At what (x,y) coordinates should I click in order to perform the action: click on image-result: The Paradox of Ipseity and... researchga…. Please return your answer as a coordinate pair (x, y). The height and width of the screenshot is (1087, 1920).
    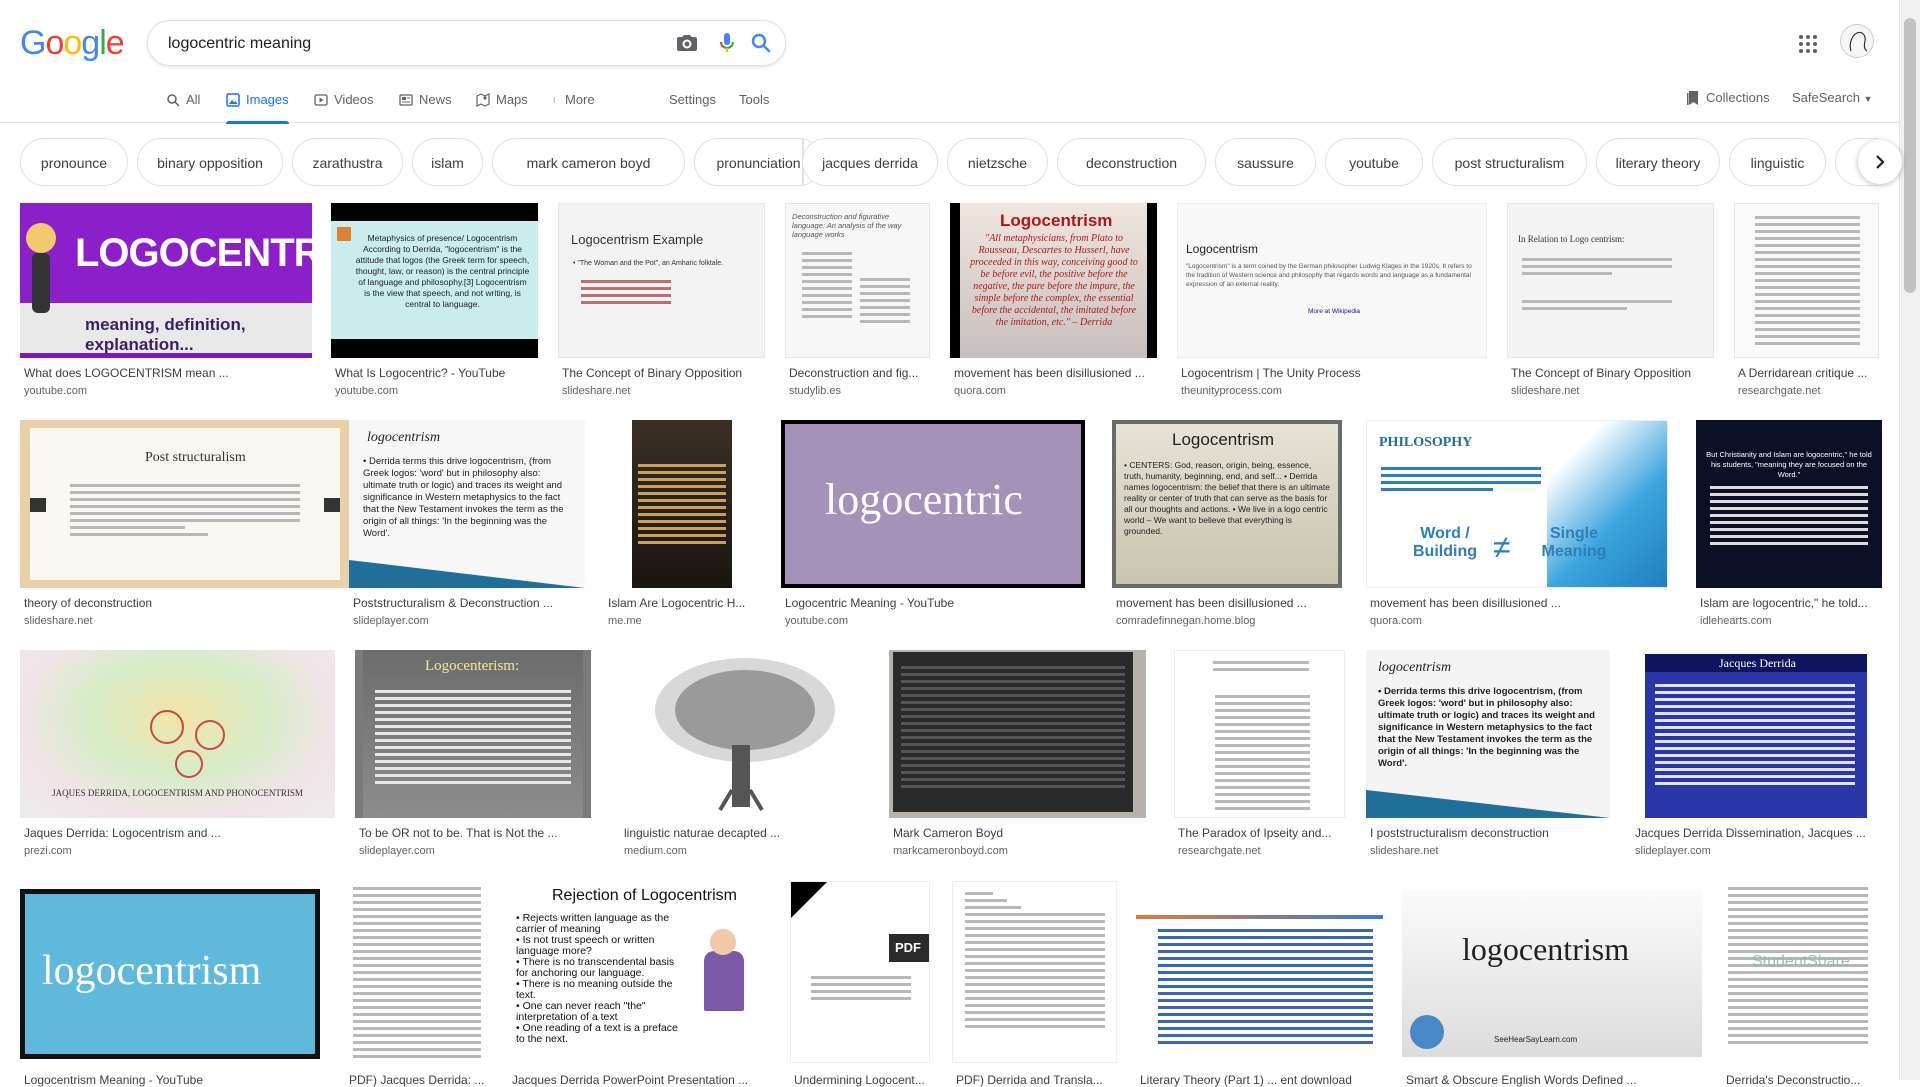
    Looking at the image, I should click on (1259, 755).